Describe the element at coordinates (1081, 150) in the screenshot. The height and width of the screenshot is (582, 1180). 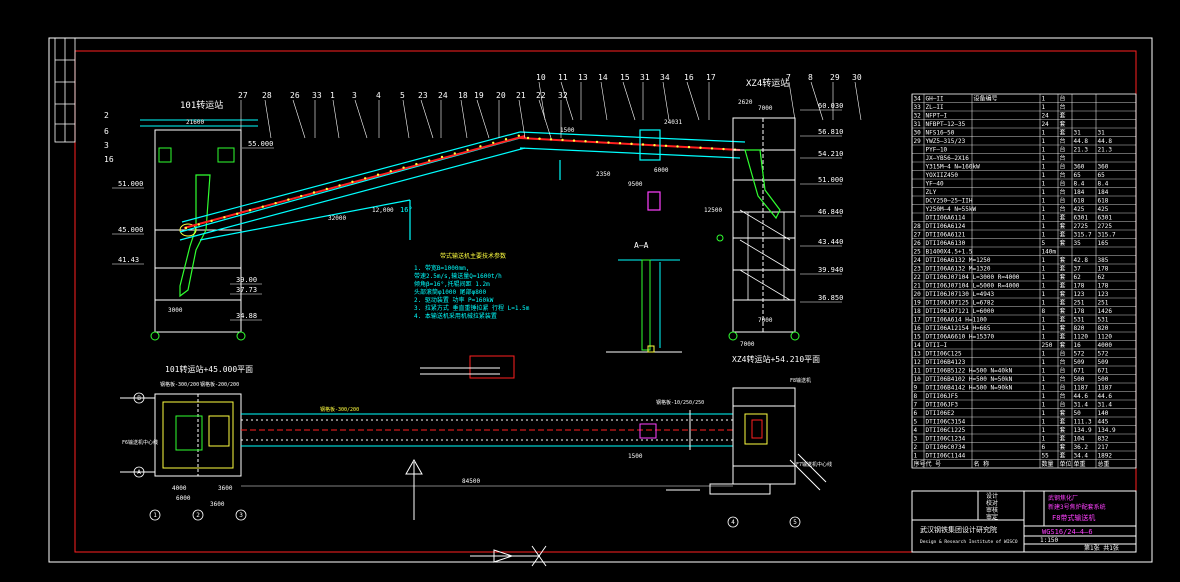
I see `svg-text: 21.3` at that location.